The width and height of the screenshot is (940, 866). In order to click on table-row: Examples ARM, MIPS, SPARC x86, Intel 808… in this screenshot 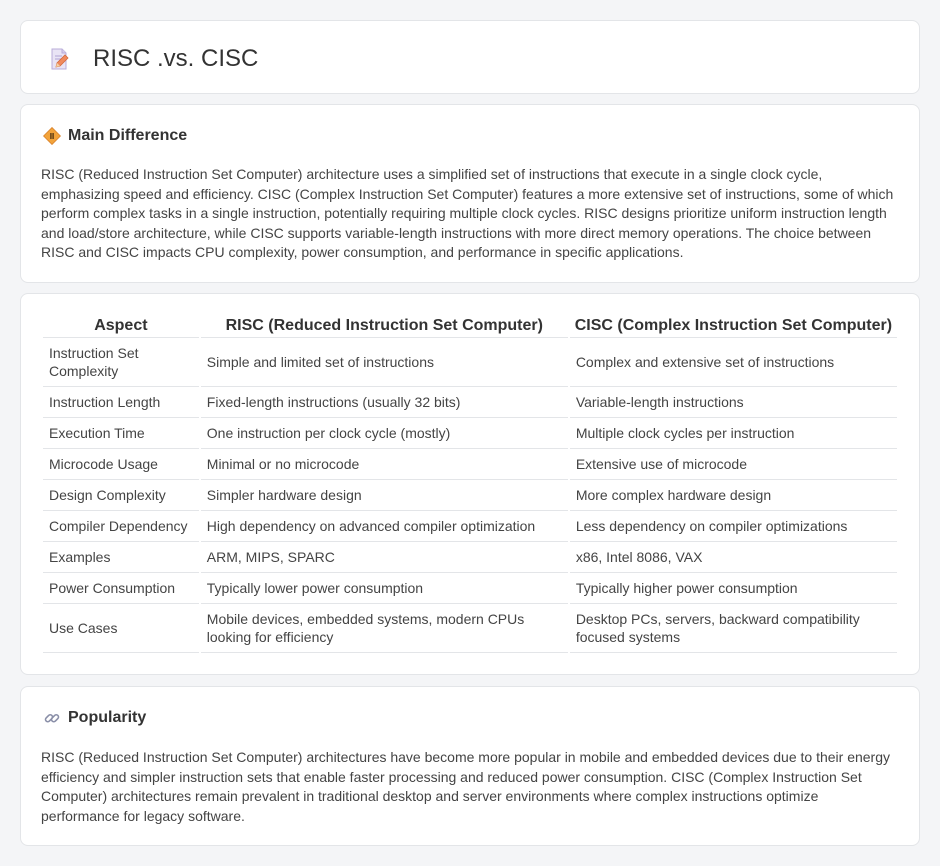, I will do `click(470, 557)`.